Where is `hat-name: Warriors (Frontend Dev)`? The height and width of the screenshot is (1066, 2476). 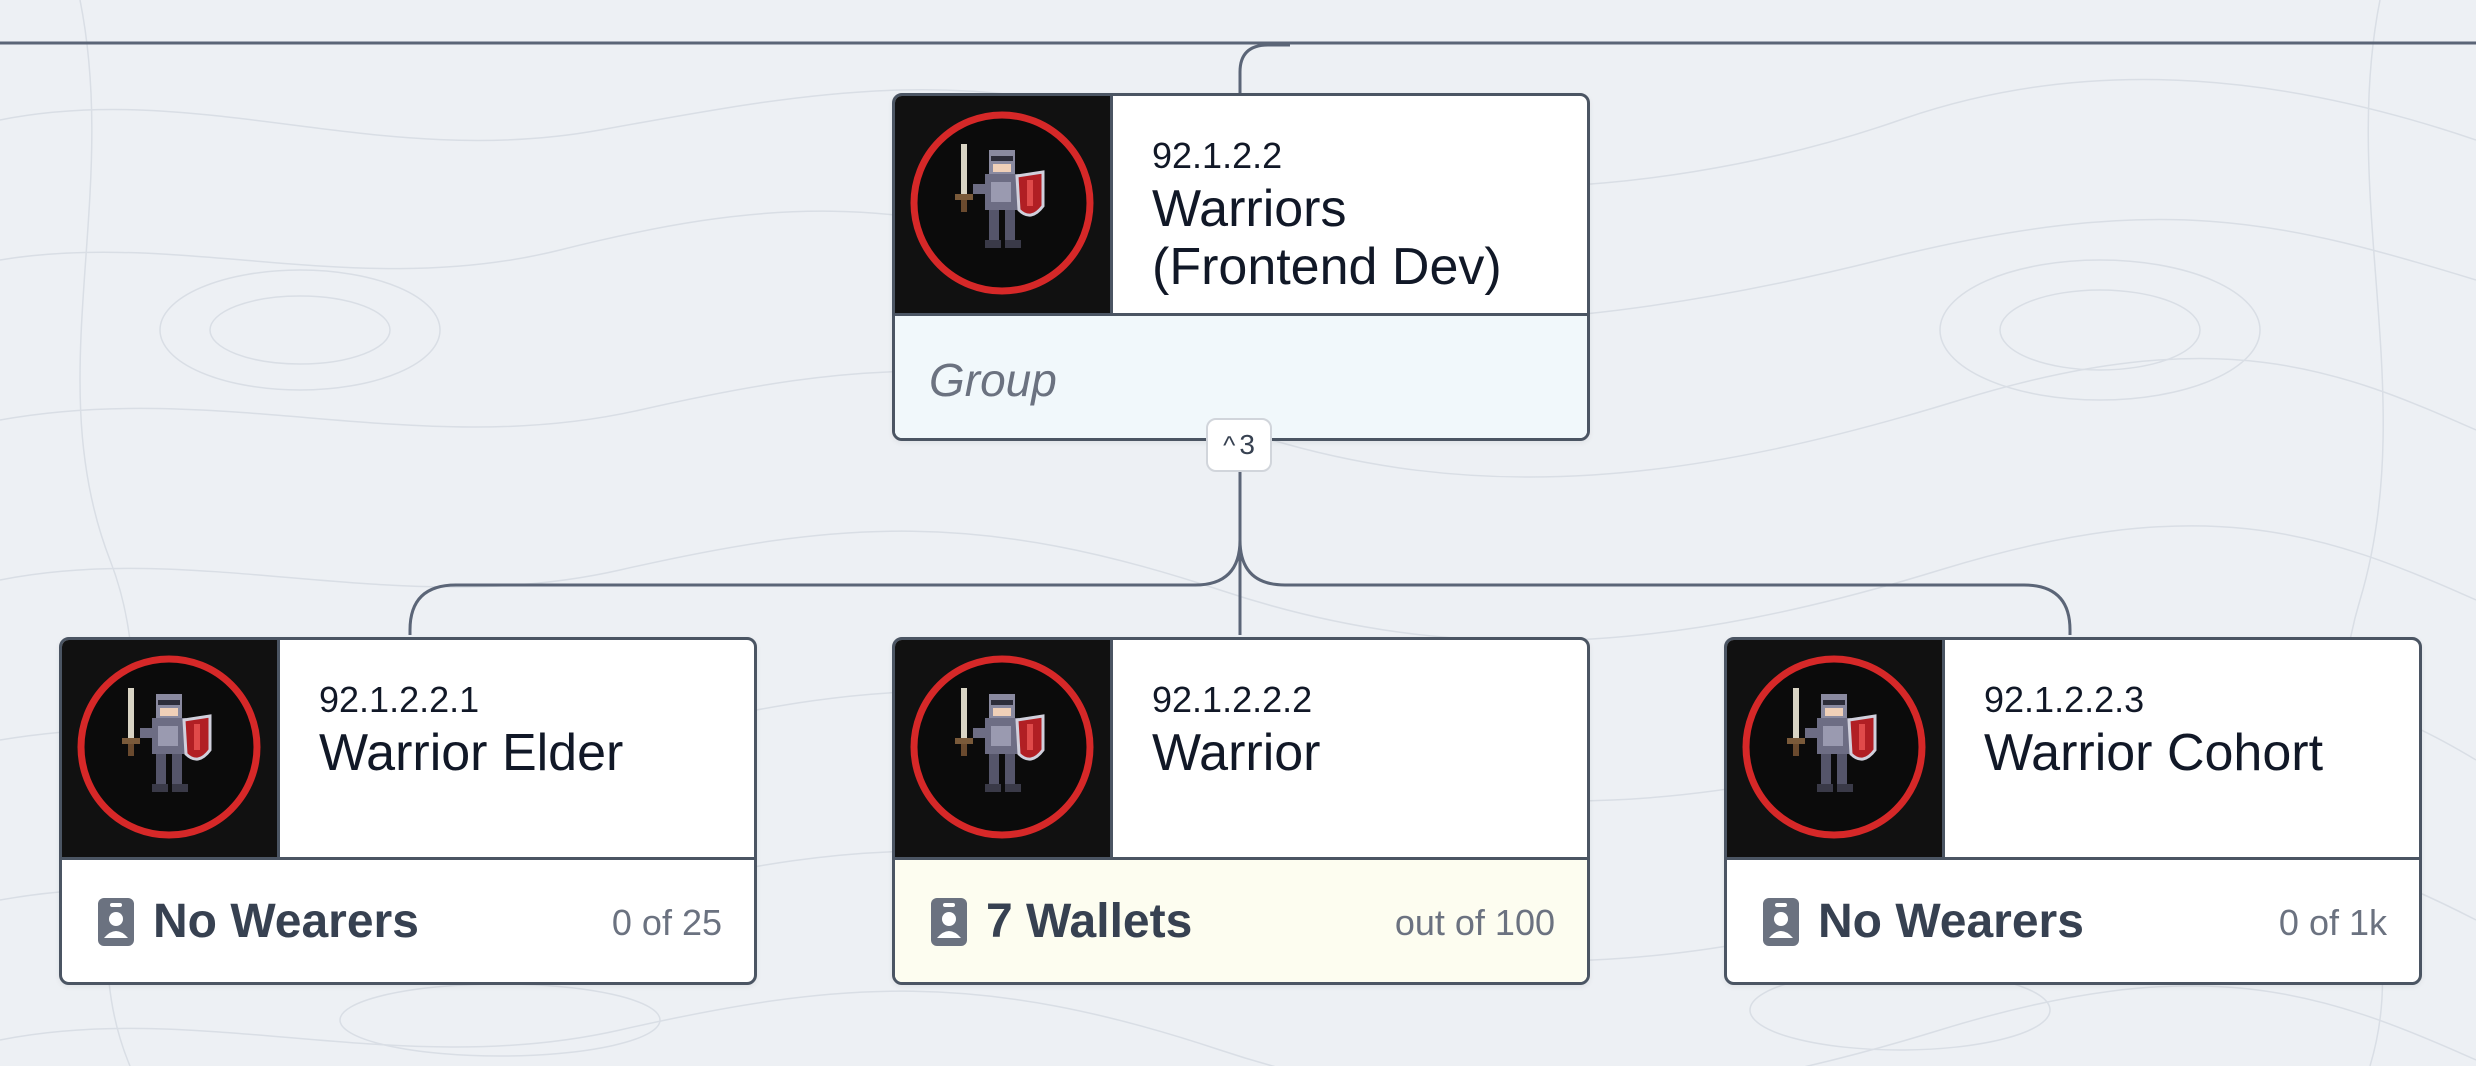
hat-name: Warriors (Frontend Dev) is located at coordinates (1327, 238).